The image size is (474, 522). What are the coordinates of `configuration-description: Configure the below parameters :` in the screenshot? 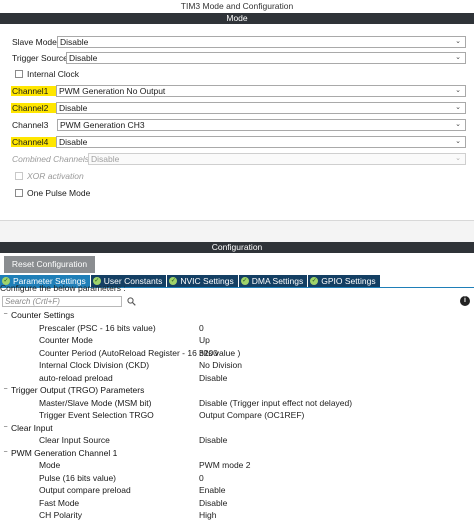 It's located at (63, 288).